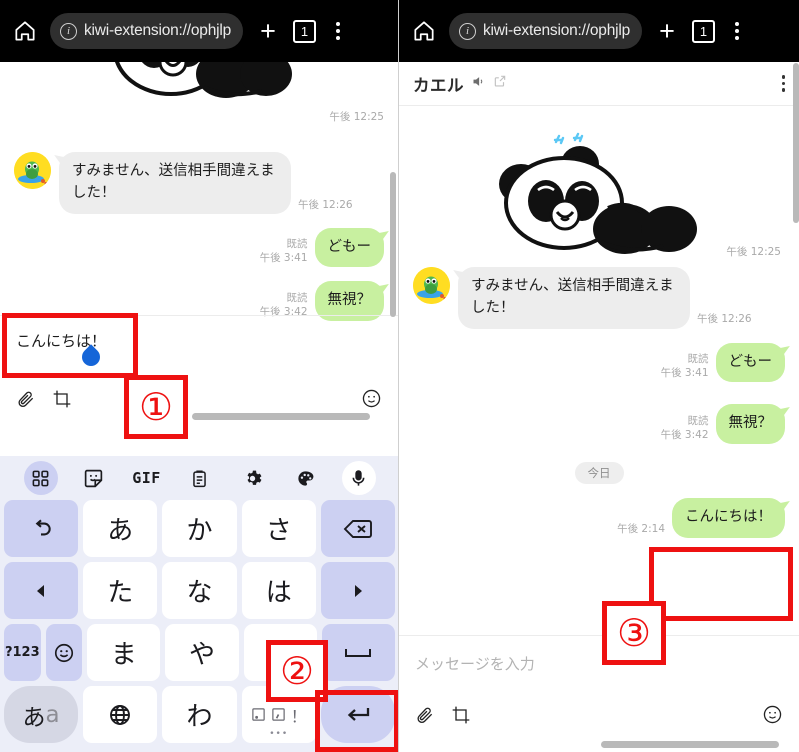 The height and width of the screenshot is (752, 799). I want to click on chat-header: カエル, so click(599, 84).